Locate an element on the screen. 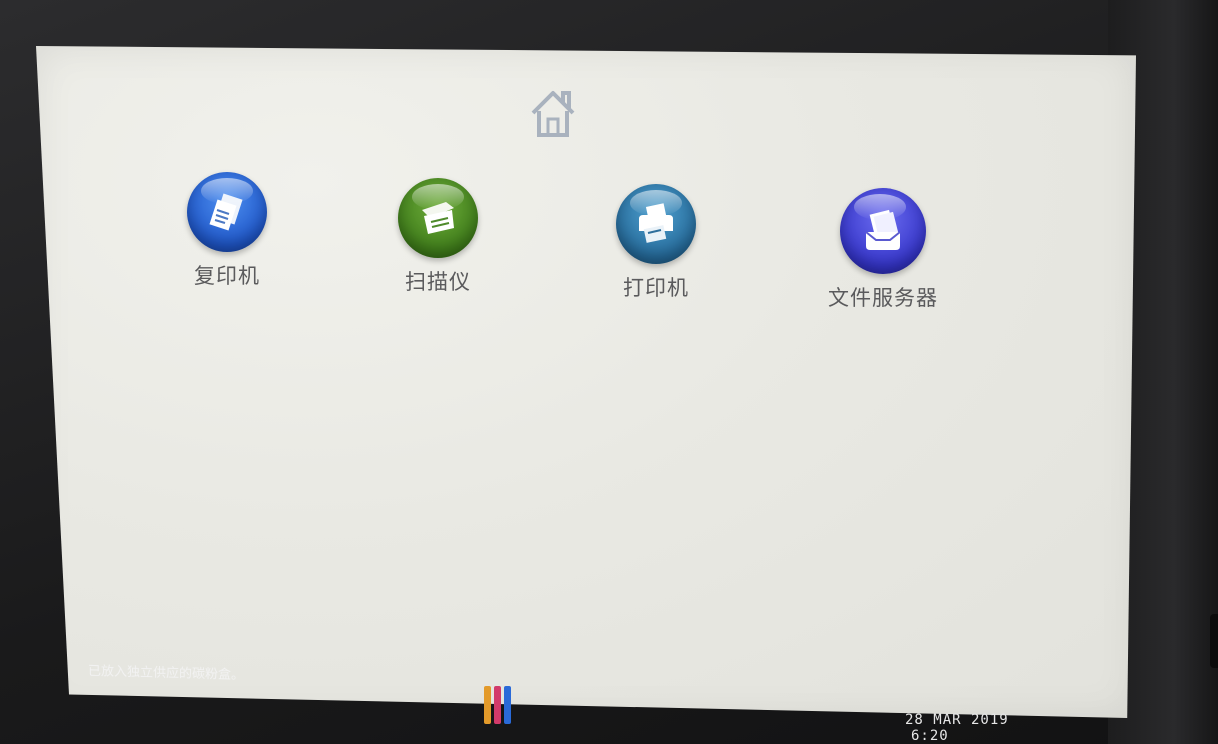  status-message: 已放入独立供应的碳粉盒。 is located at coordinates (166, 673).